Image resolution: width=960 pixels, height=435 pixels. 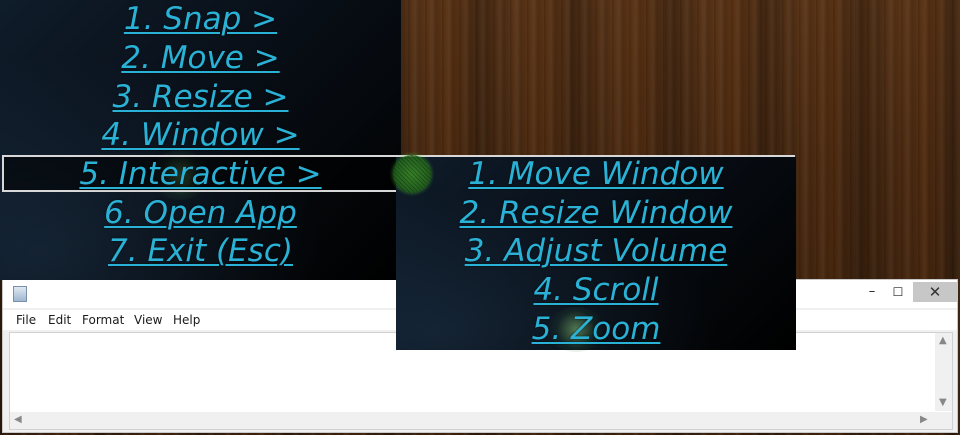 I want to click on close-button: ✕, so click(x=935, y=292).